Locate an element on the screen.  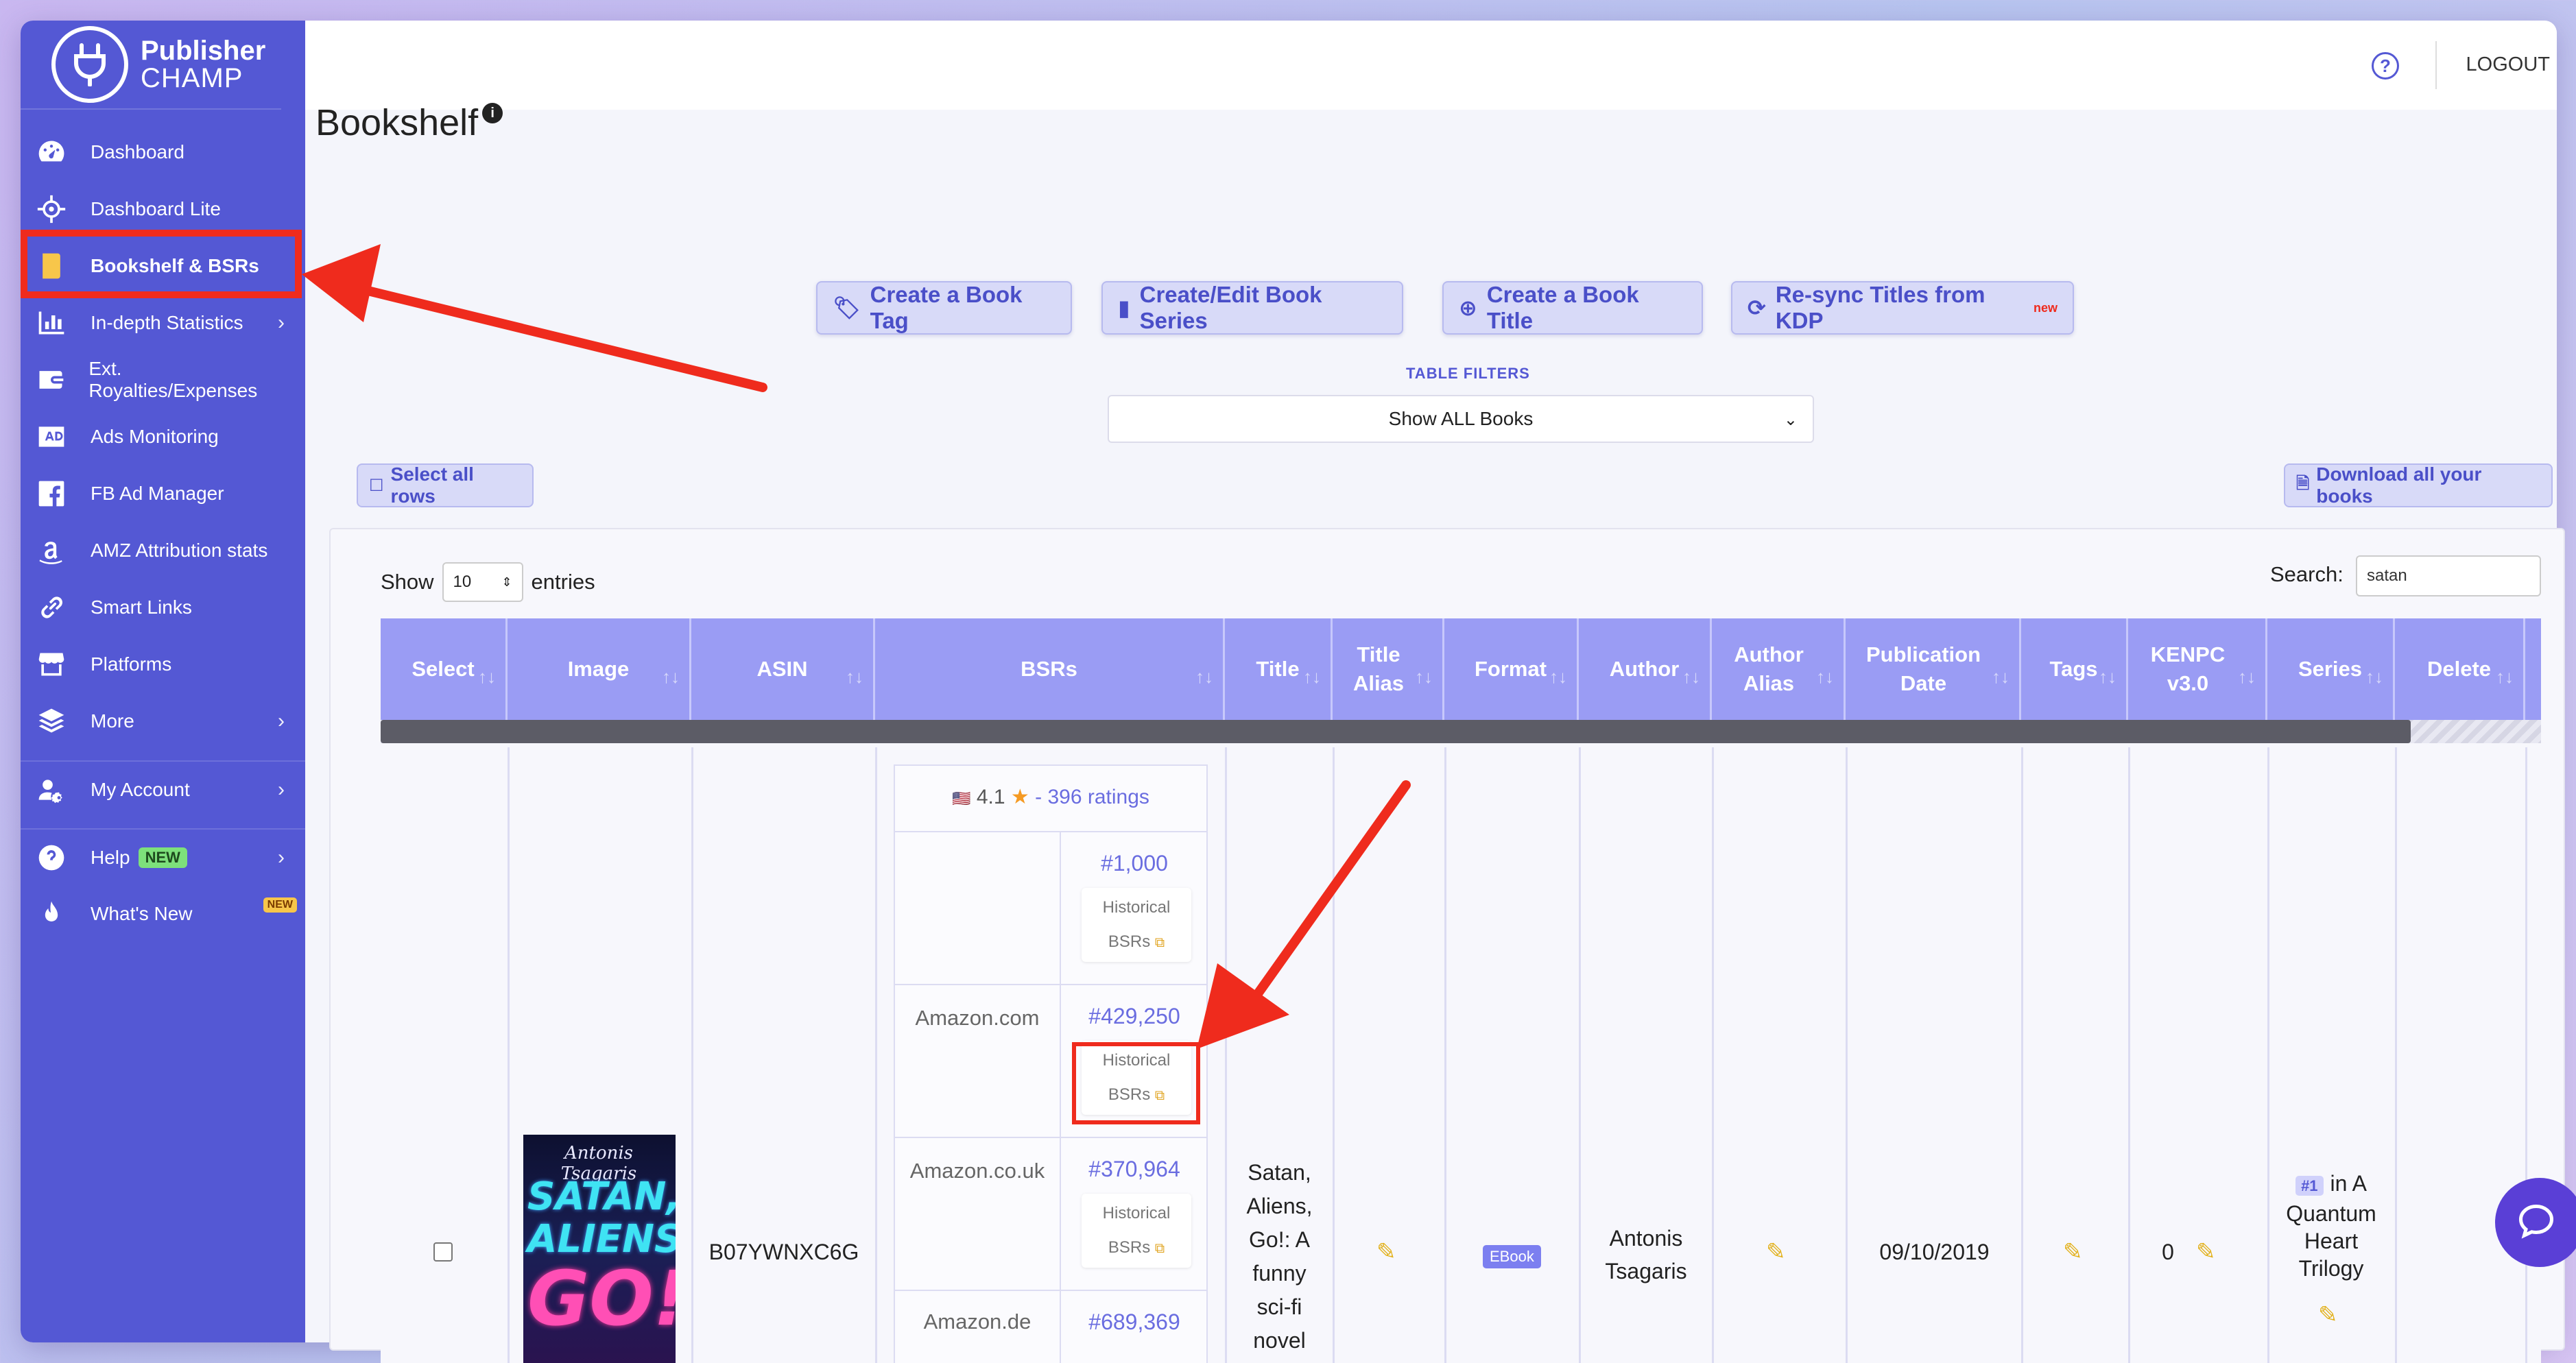
edit-author-alias-pencil-icon: ✎ is located at coordinates (1776, 1252).